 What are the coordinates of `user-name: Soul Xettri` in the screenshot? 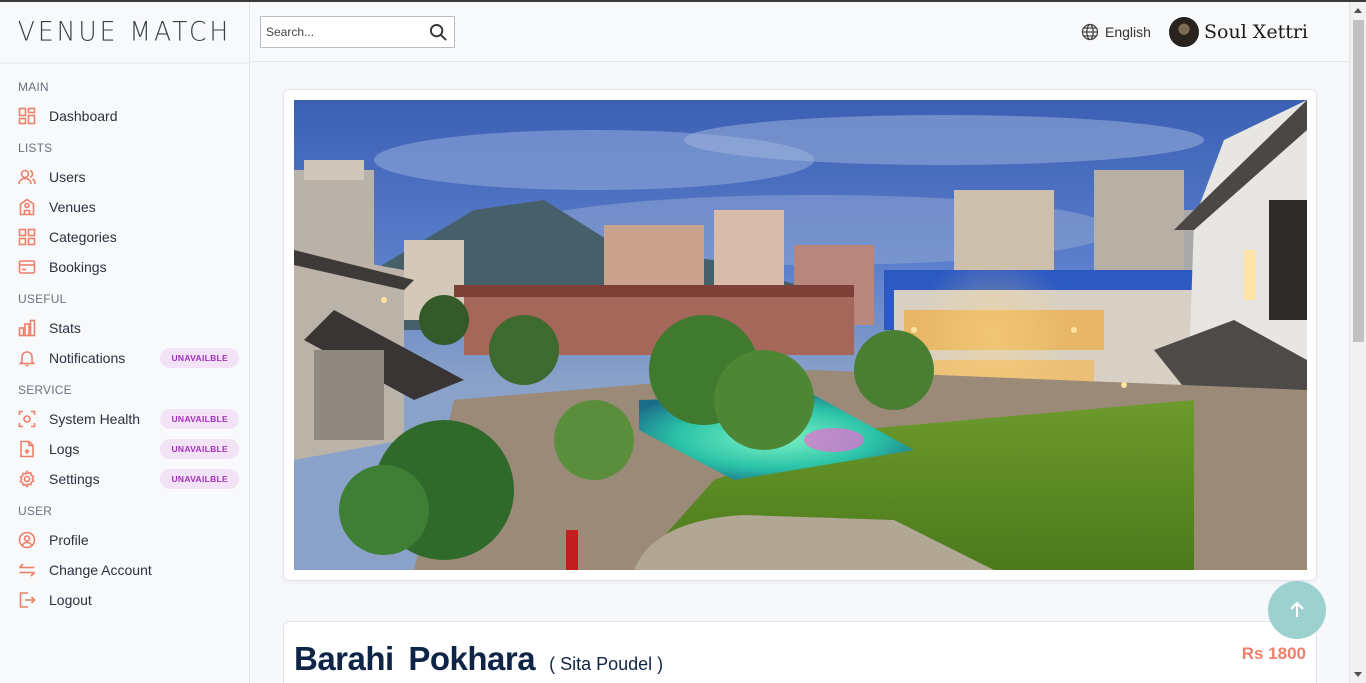 It's located at (1256, 32).